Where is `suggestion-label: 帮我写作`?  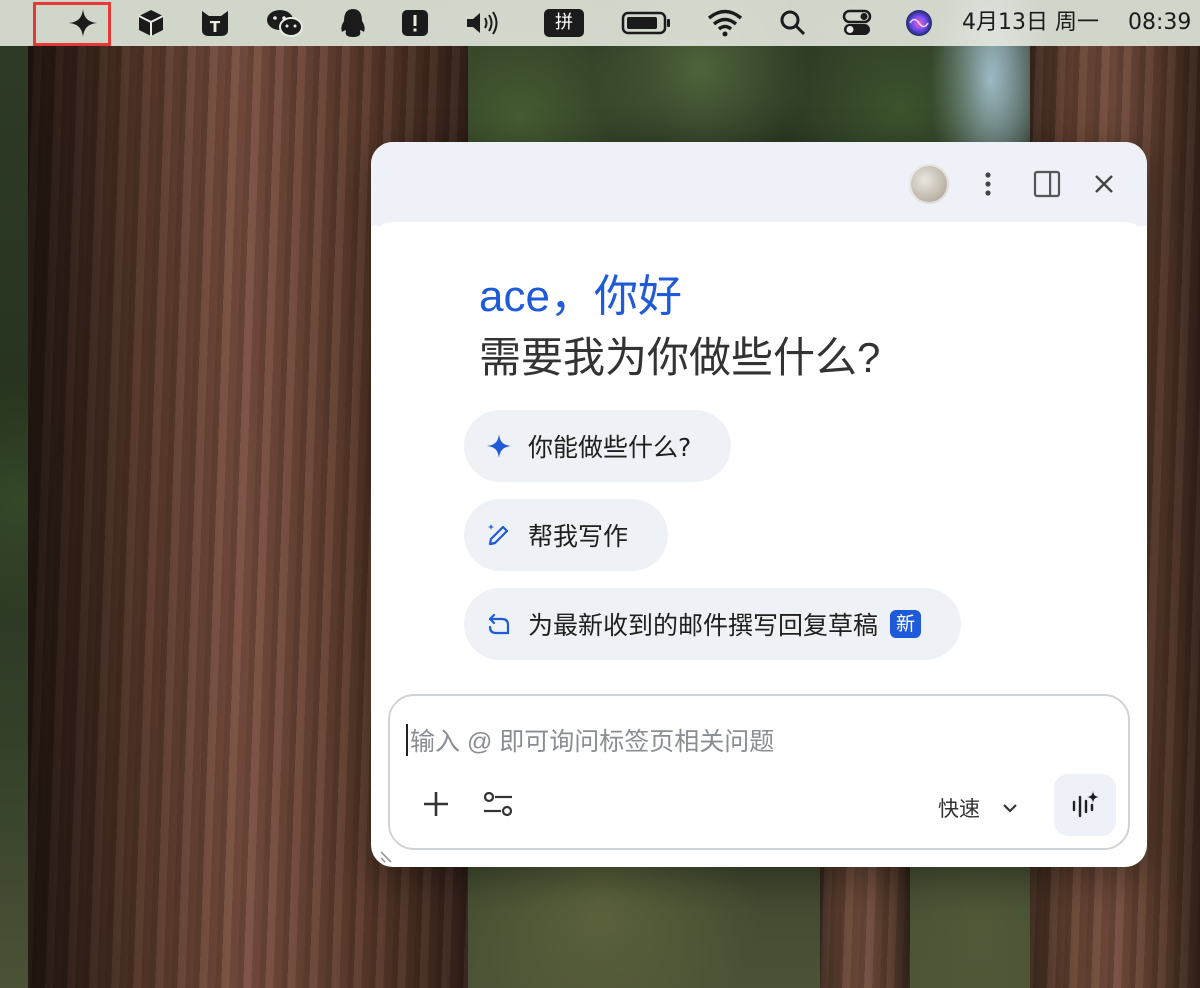
suggestion-label: 帮我写作 is located at coordinates (578, 536).